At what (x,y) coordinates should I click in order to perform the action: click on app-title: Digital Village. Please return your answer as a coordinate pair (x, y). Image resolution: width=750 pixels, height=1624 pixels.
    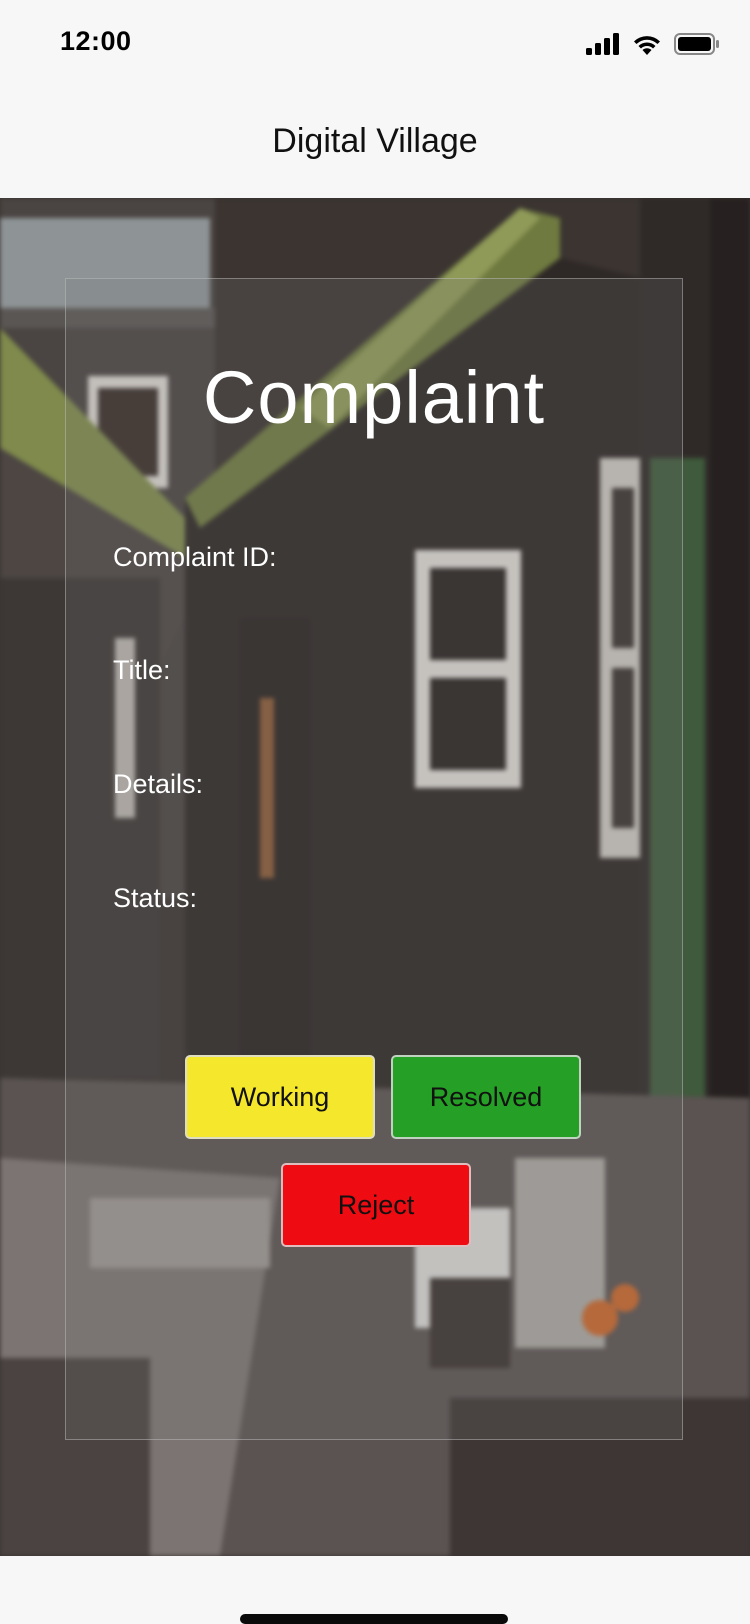
    Looking at the image, I should click on (375, 140).